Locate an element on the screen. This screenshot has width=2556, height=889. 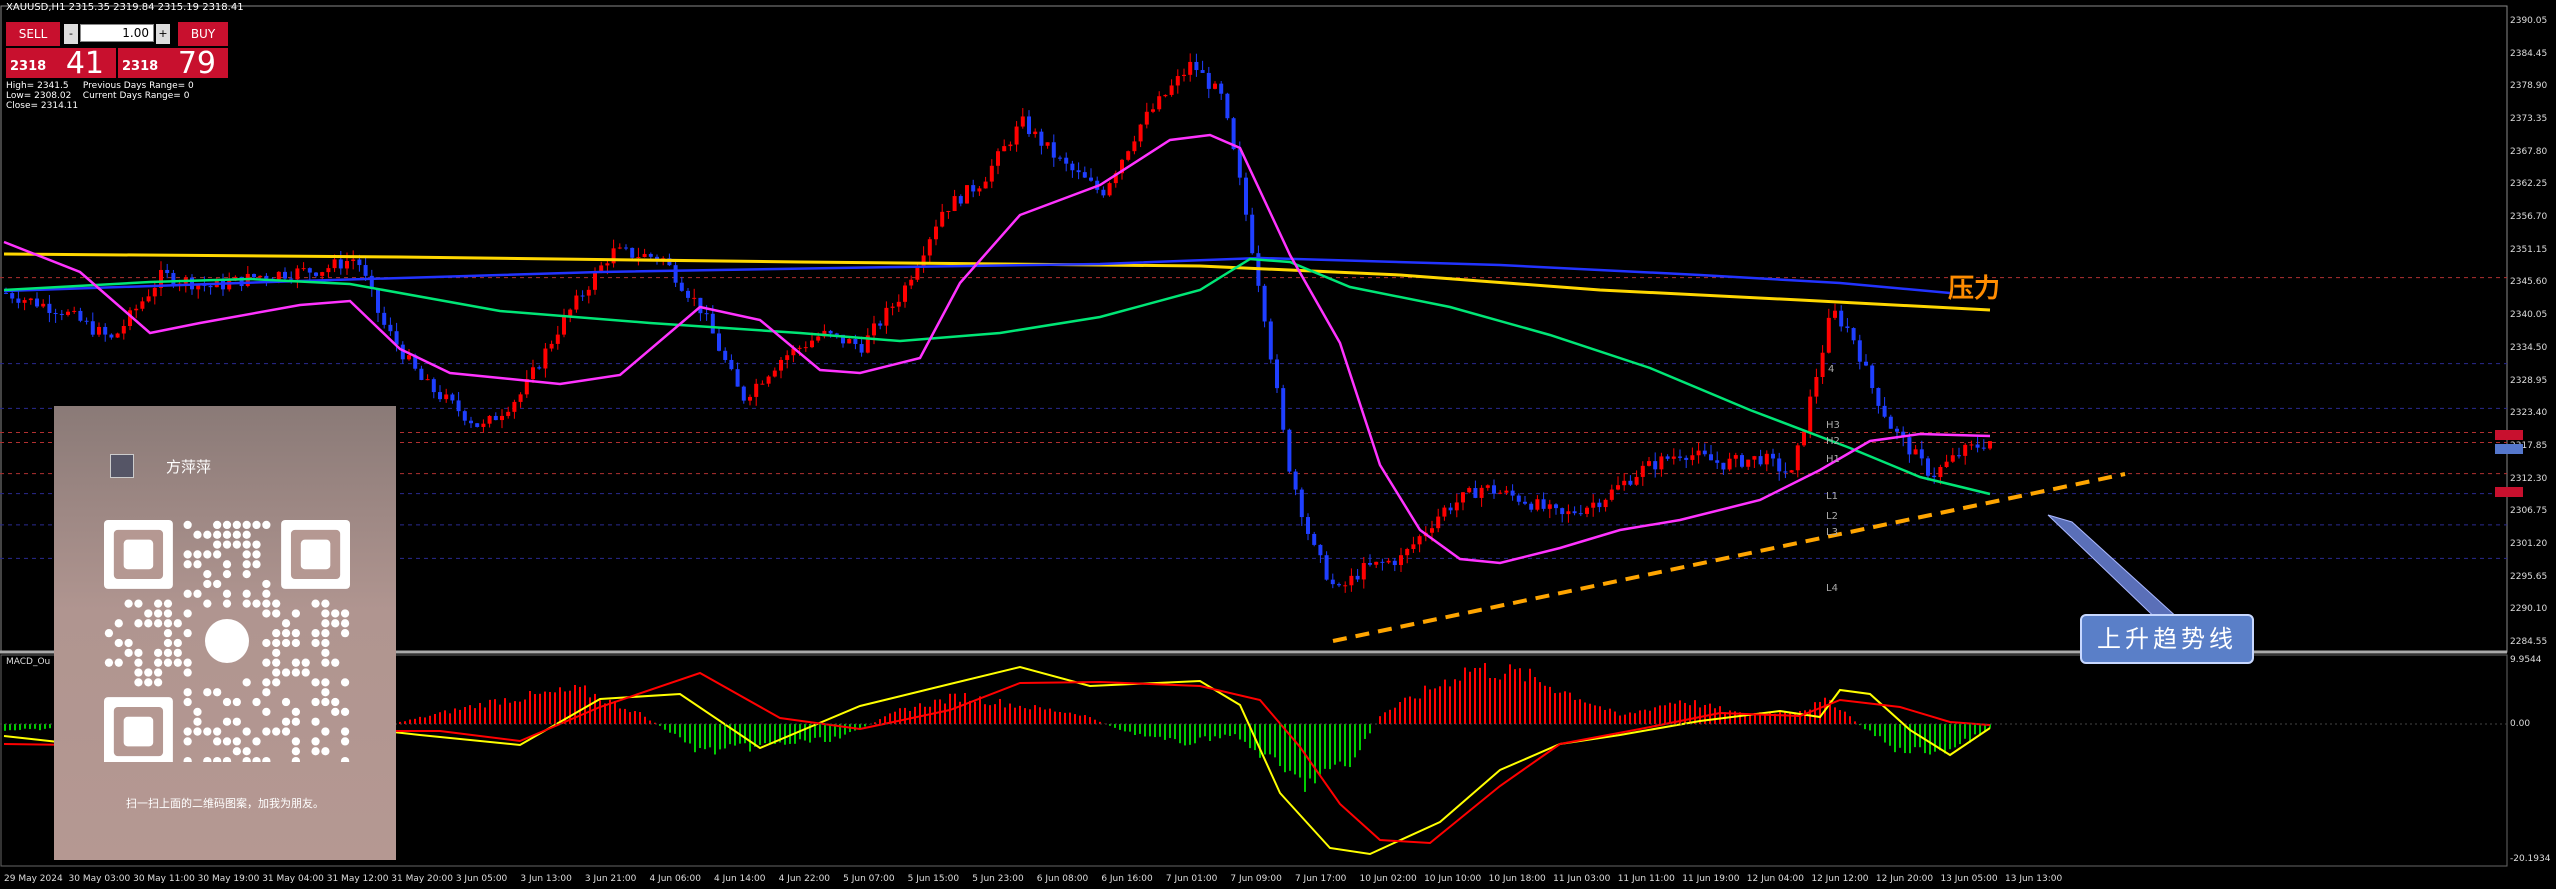
sell-button: SELL is located at coordinates (33, 34).